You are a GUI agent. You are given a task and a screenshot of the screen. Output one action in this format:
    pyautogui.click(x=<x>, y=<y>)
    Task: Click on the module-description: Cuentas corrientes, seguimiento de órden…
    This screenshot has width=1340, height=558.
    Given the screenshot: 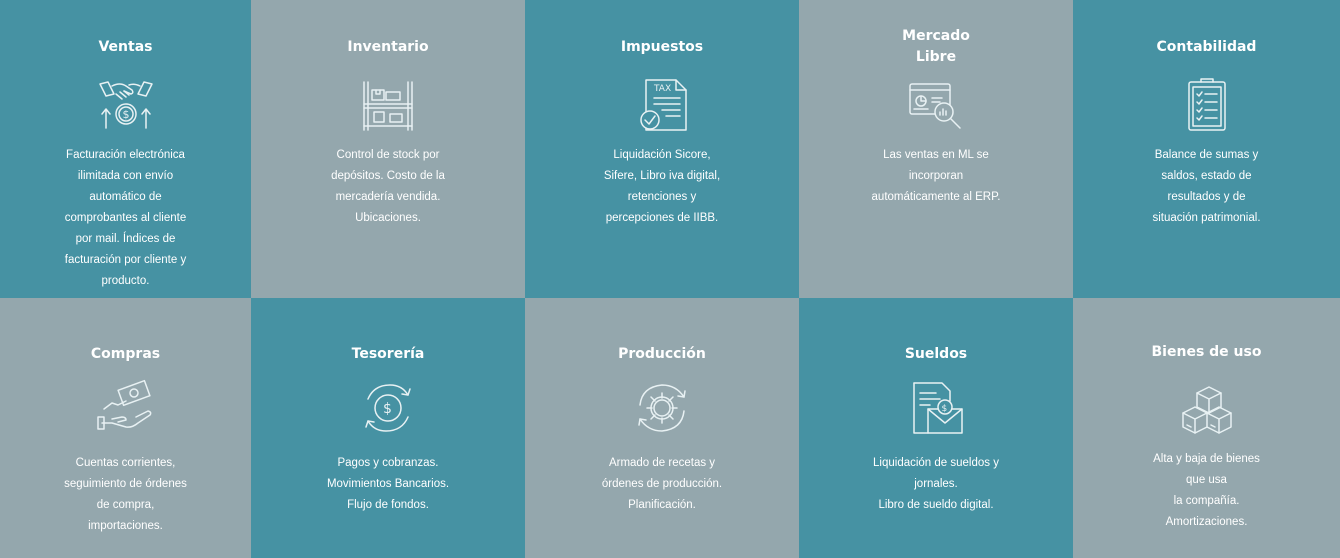 What is the action you would take?
    pyautogui.click(x=125, y=494)
    